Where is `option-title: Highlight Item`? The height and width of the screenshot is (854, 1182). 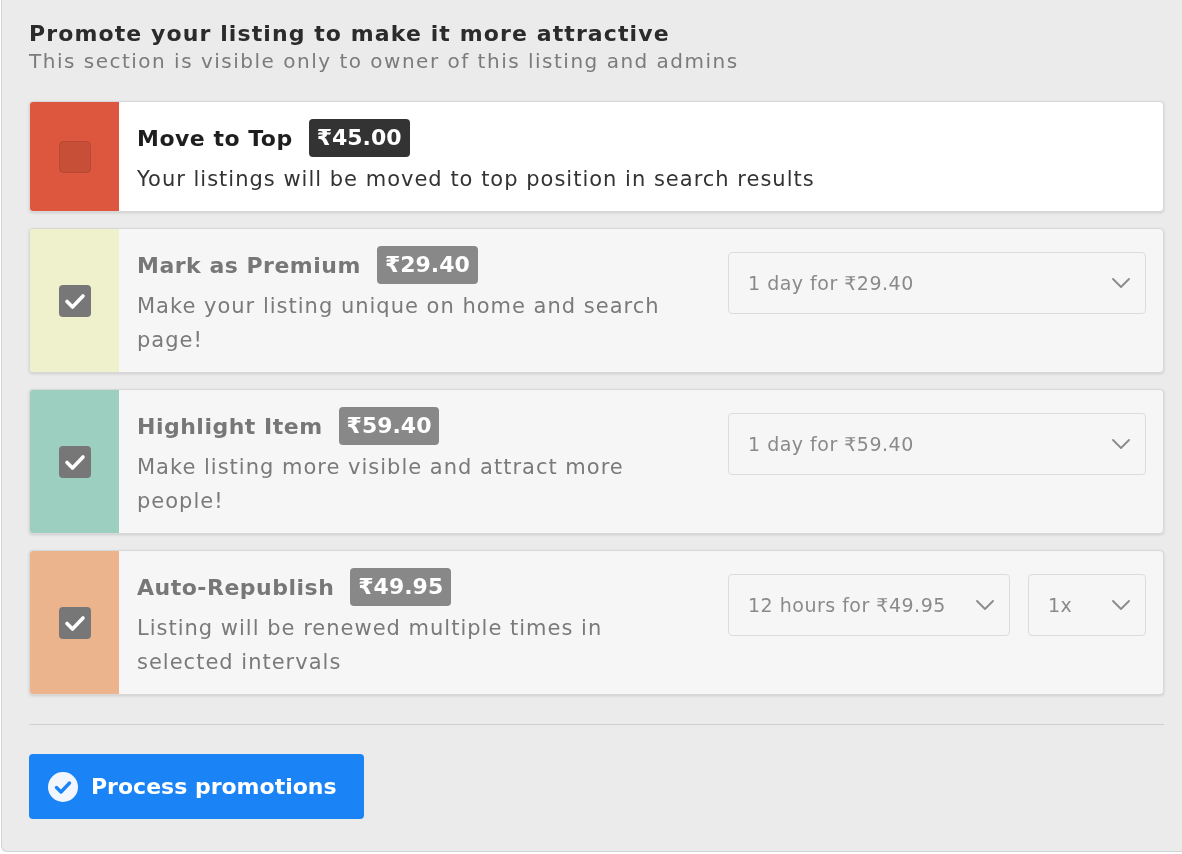 option-title: Highlight Item is located at coordinates (230, 426).